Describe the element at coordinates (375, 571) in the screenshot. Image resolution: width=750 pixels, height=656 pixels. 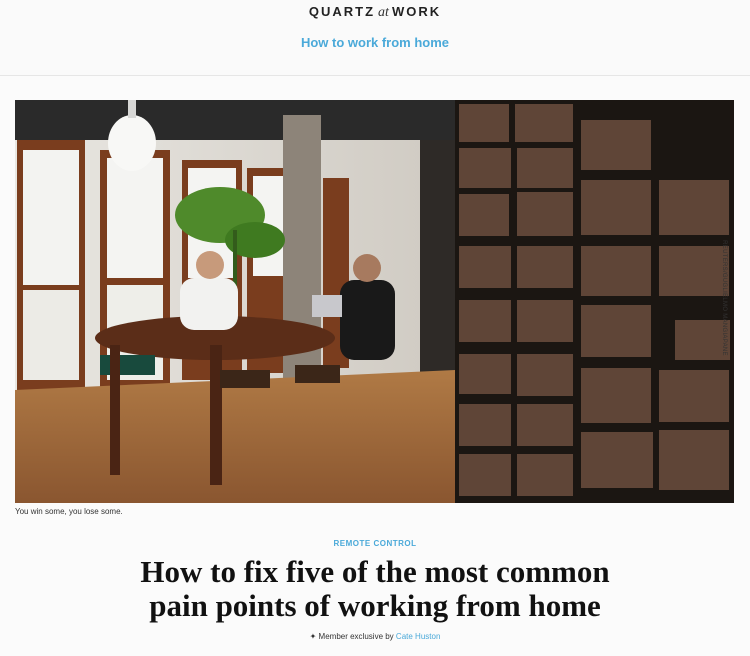
I see `headline-line-1: How to fix five of the most common` at that location.